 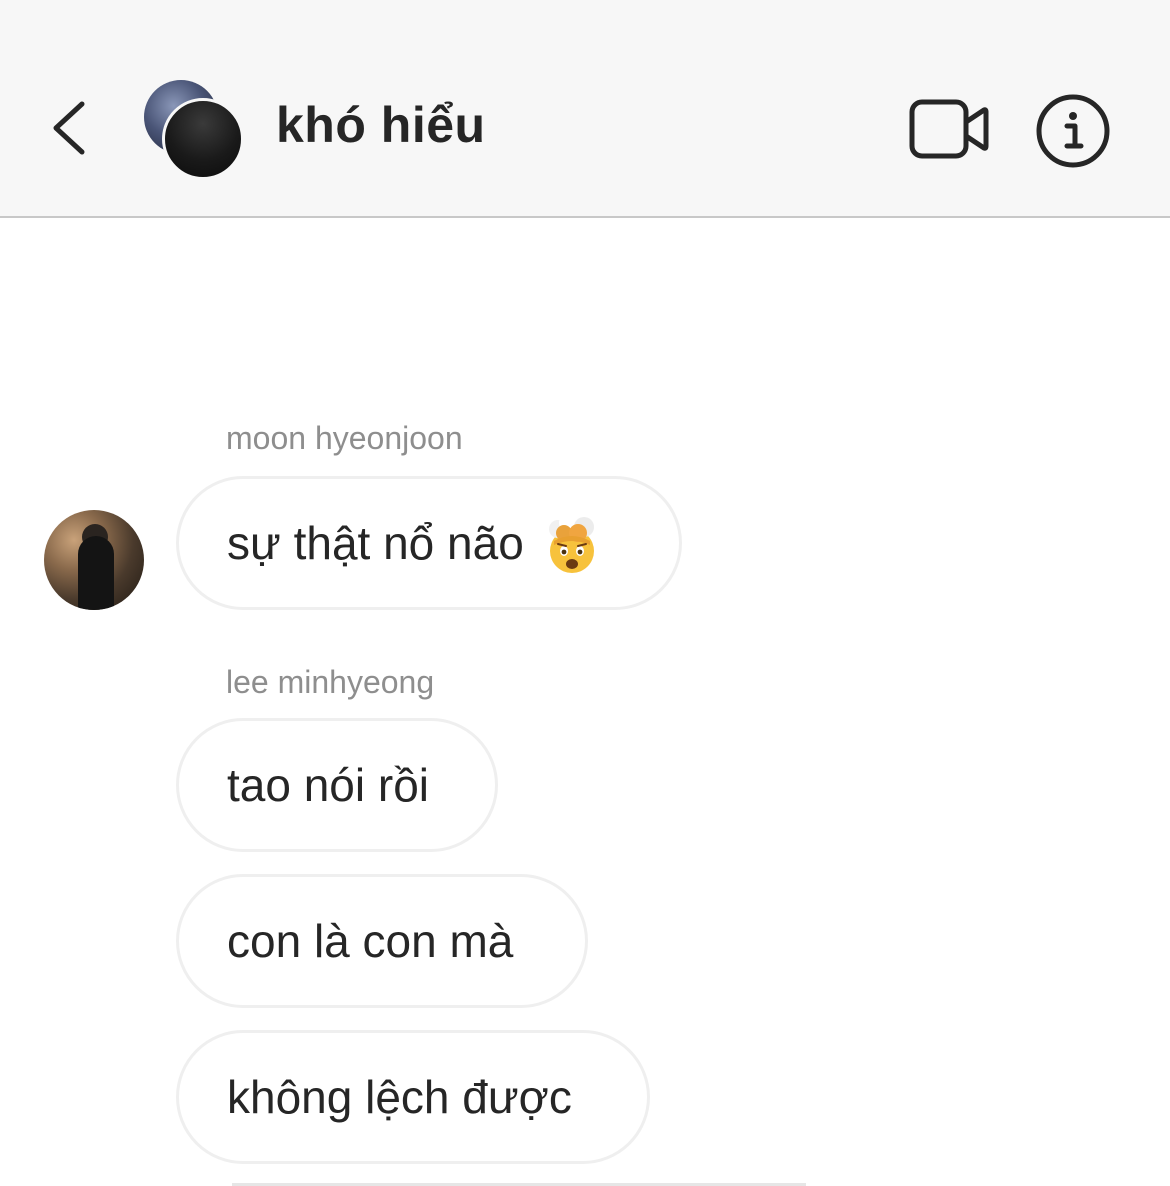 What do you see at coordinates (381, 125) in the screenshot?
I see `chat-title: khó hiểu` at bounding box center [381, 125].